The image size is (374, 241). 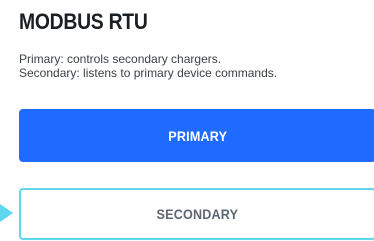 What do you see at coordinates (6, 213) in the screenshot?
I see `pointer-arrow-icon` at bounding box center [6, 213].